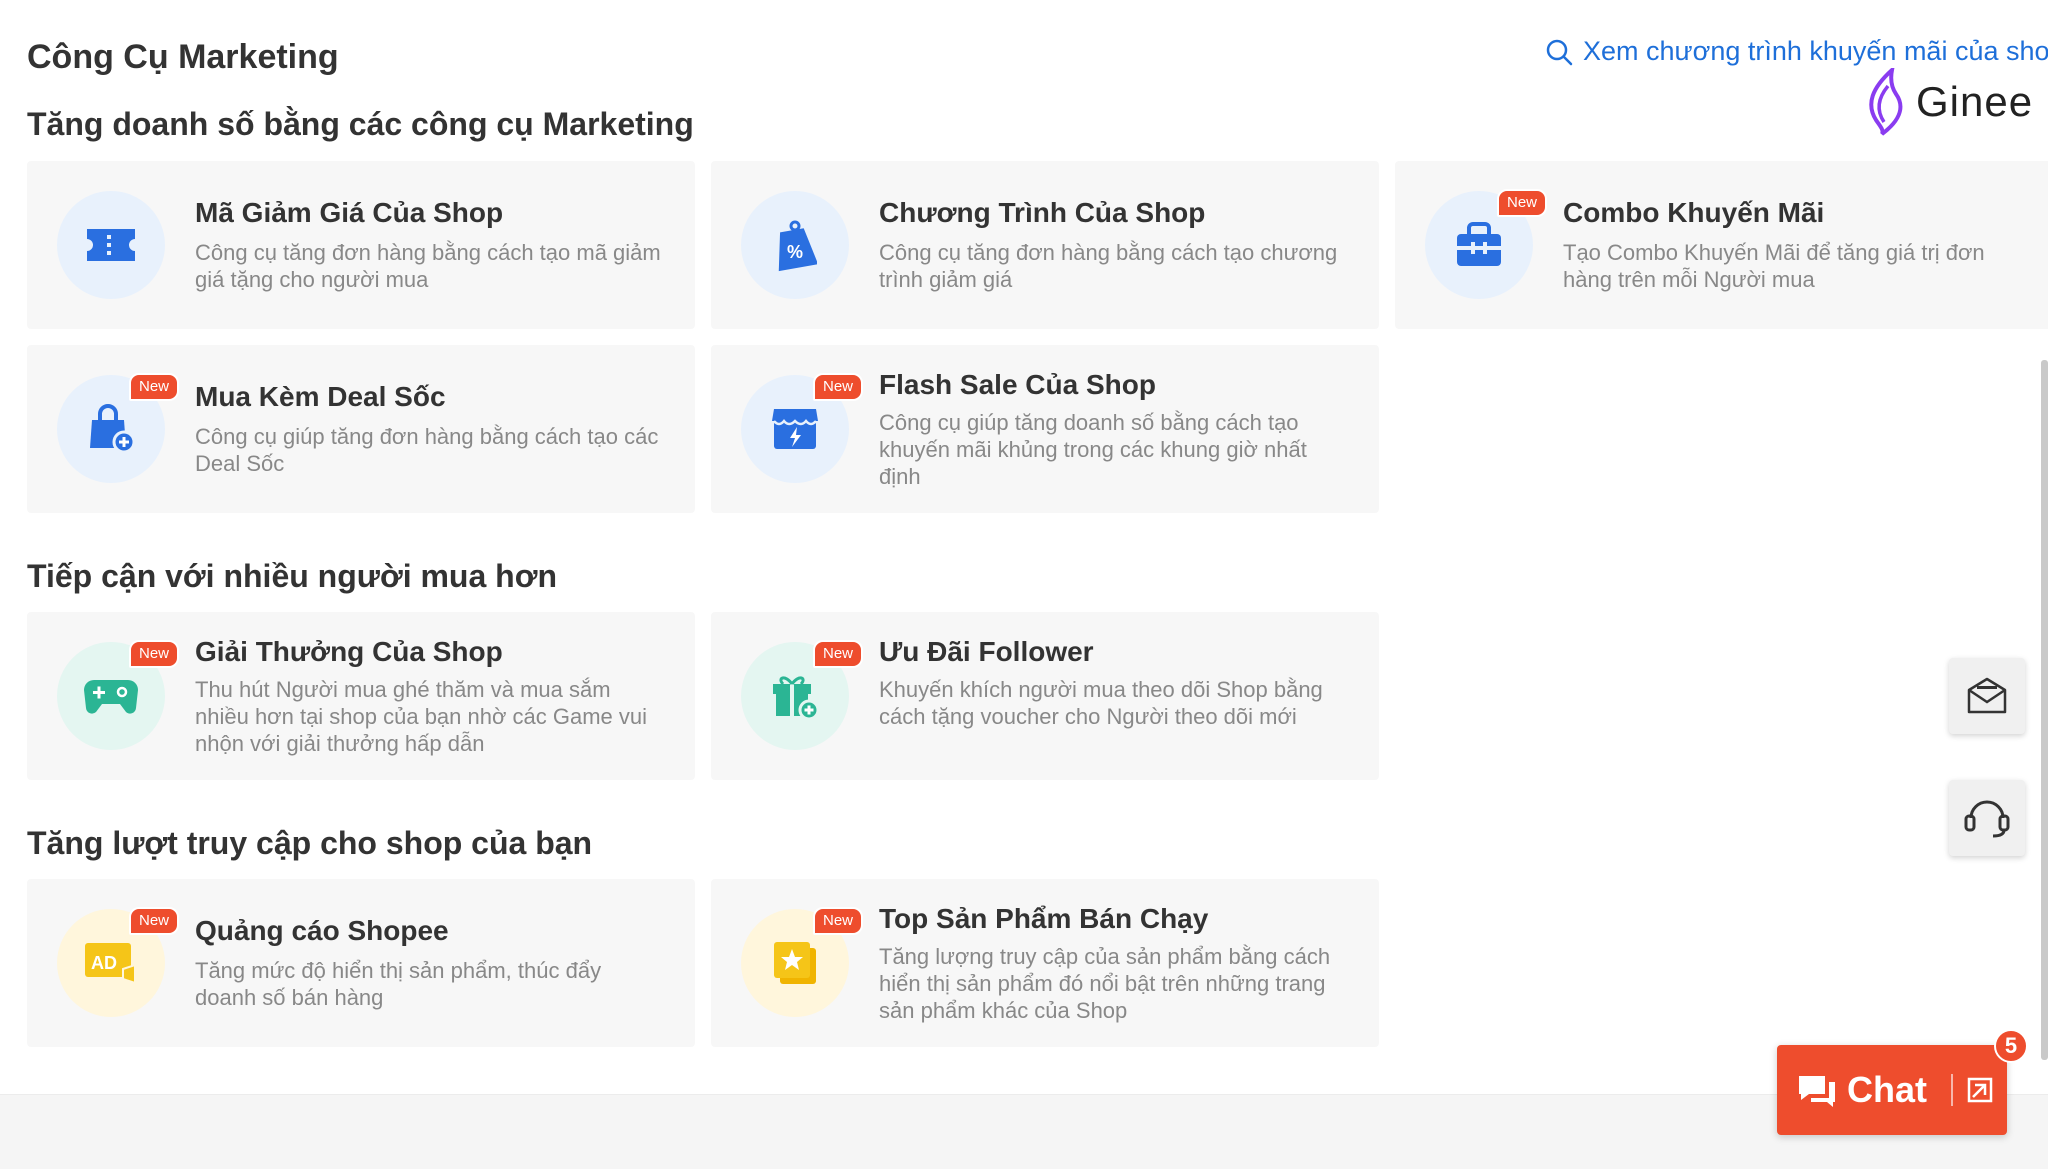  Describe the element at coordinates (1815, 51) in the screenshot. I see `view-shop-promotions-label: Xem chương trình khuyến mãi của shop` at that location.